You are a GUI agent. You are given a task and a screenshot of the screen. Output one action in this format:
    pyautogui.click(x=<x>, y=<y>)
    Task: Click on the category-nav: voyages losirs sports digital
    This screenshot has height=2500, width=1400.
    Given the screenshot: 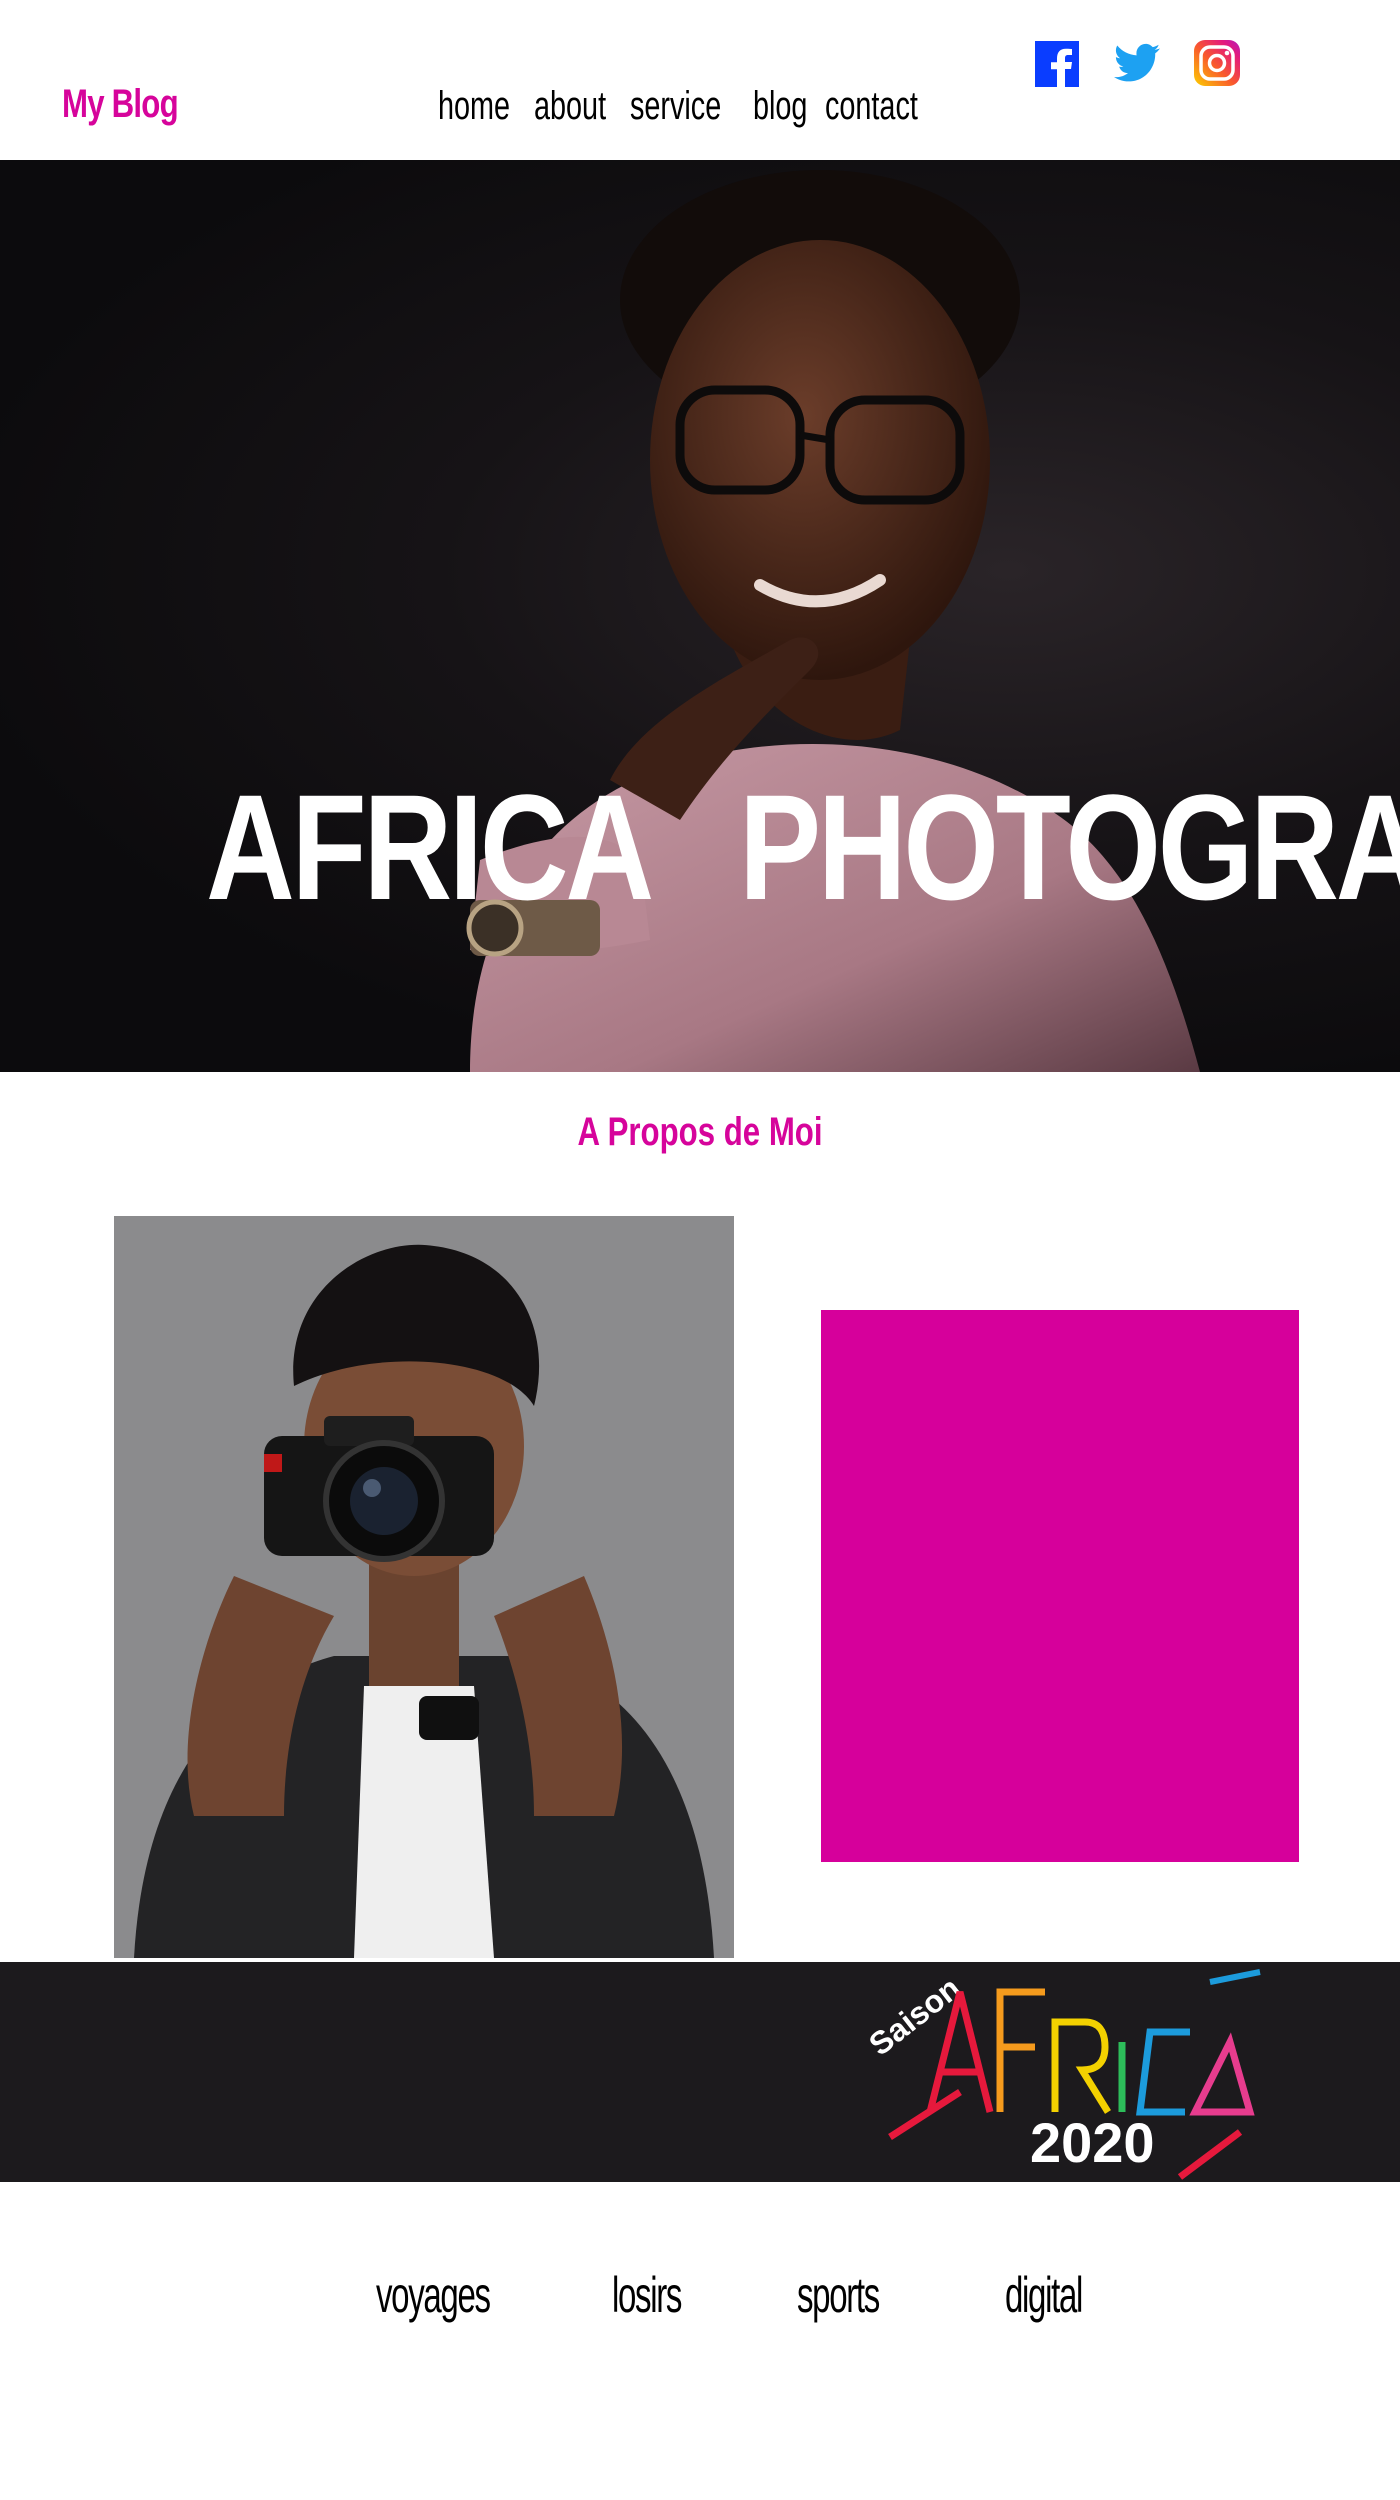 What is the action you would take?
    pyautogui.click(x=749, y=2295)
    